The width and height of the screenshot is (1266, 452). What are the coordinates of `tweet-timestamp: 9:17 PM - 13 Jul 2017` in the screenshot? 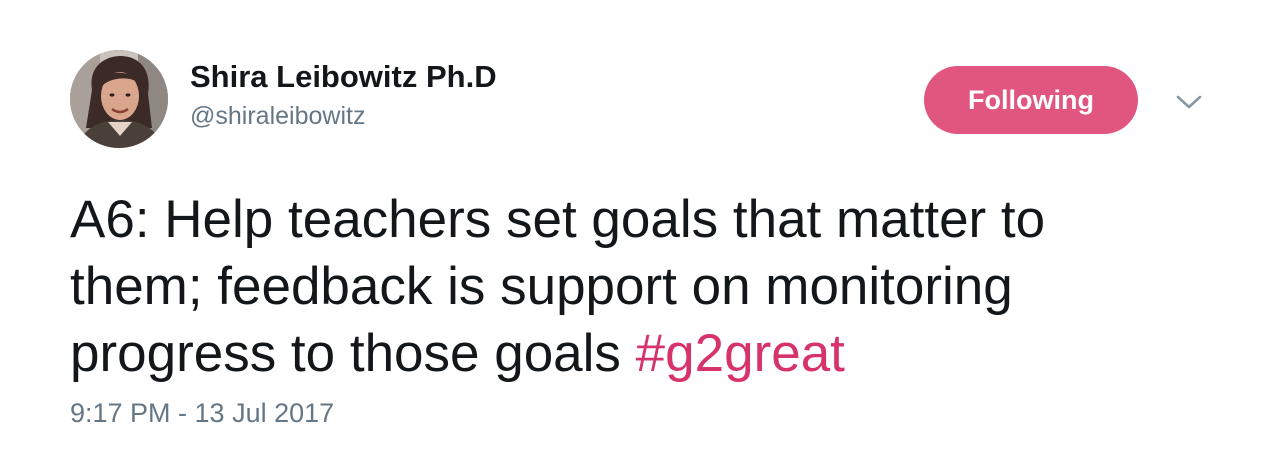 It's located at (202, 413).